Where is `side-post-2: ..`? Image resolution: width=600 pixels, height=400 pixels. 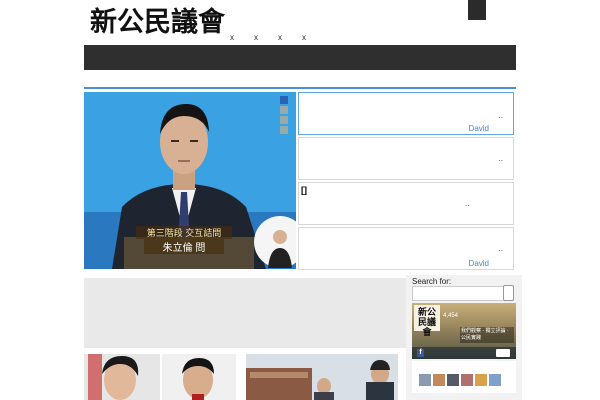
side-post-2: .. is located at coordinates (406, 158).